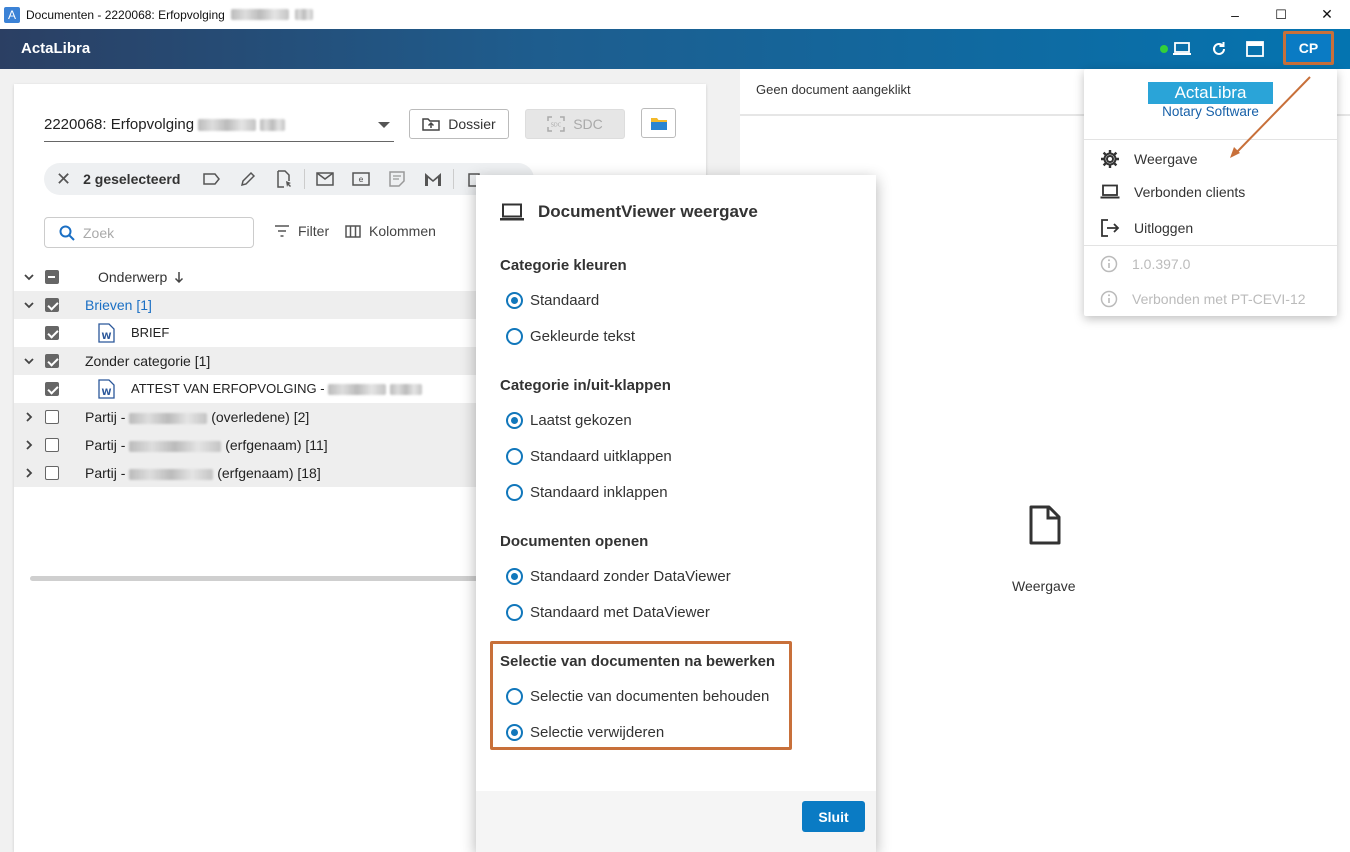 Image resolution: width=1350 pixels, height=852 pixels. I want to click on radio-standaard-uitklappen: Standaard uitklappen, so click(589, 456).